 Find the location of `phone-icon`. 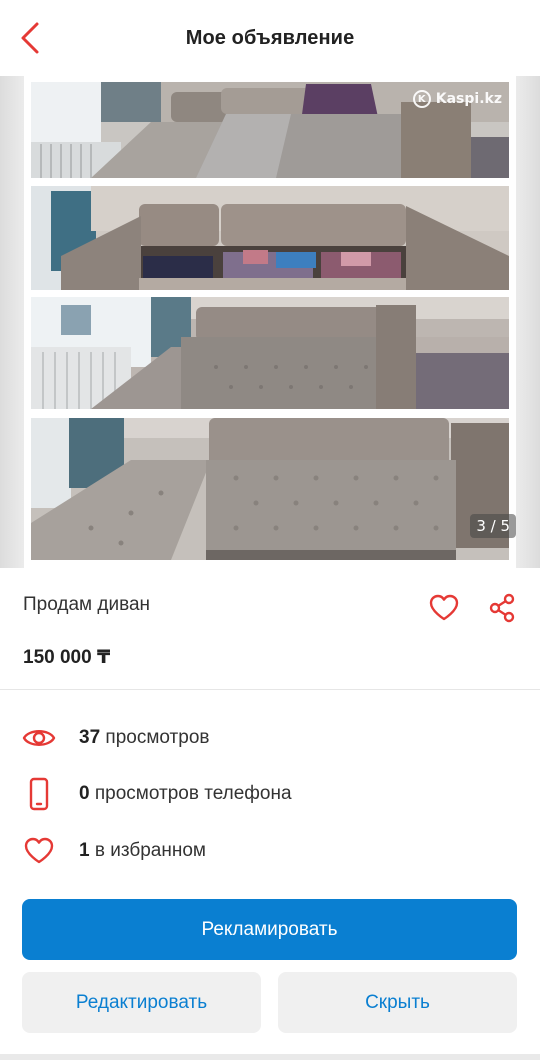

phone-icon is located at coordinates (39, 794).